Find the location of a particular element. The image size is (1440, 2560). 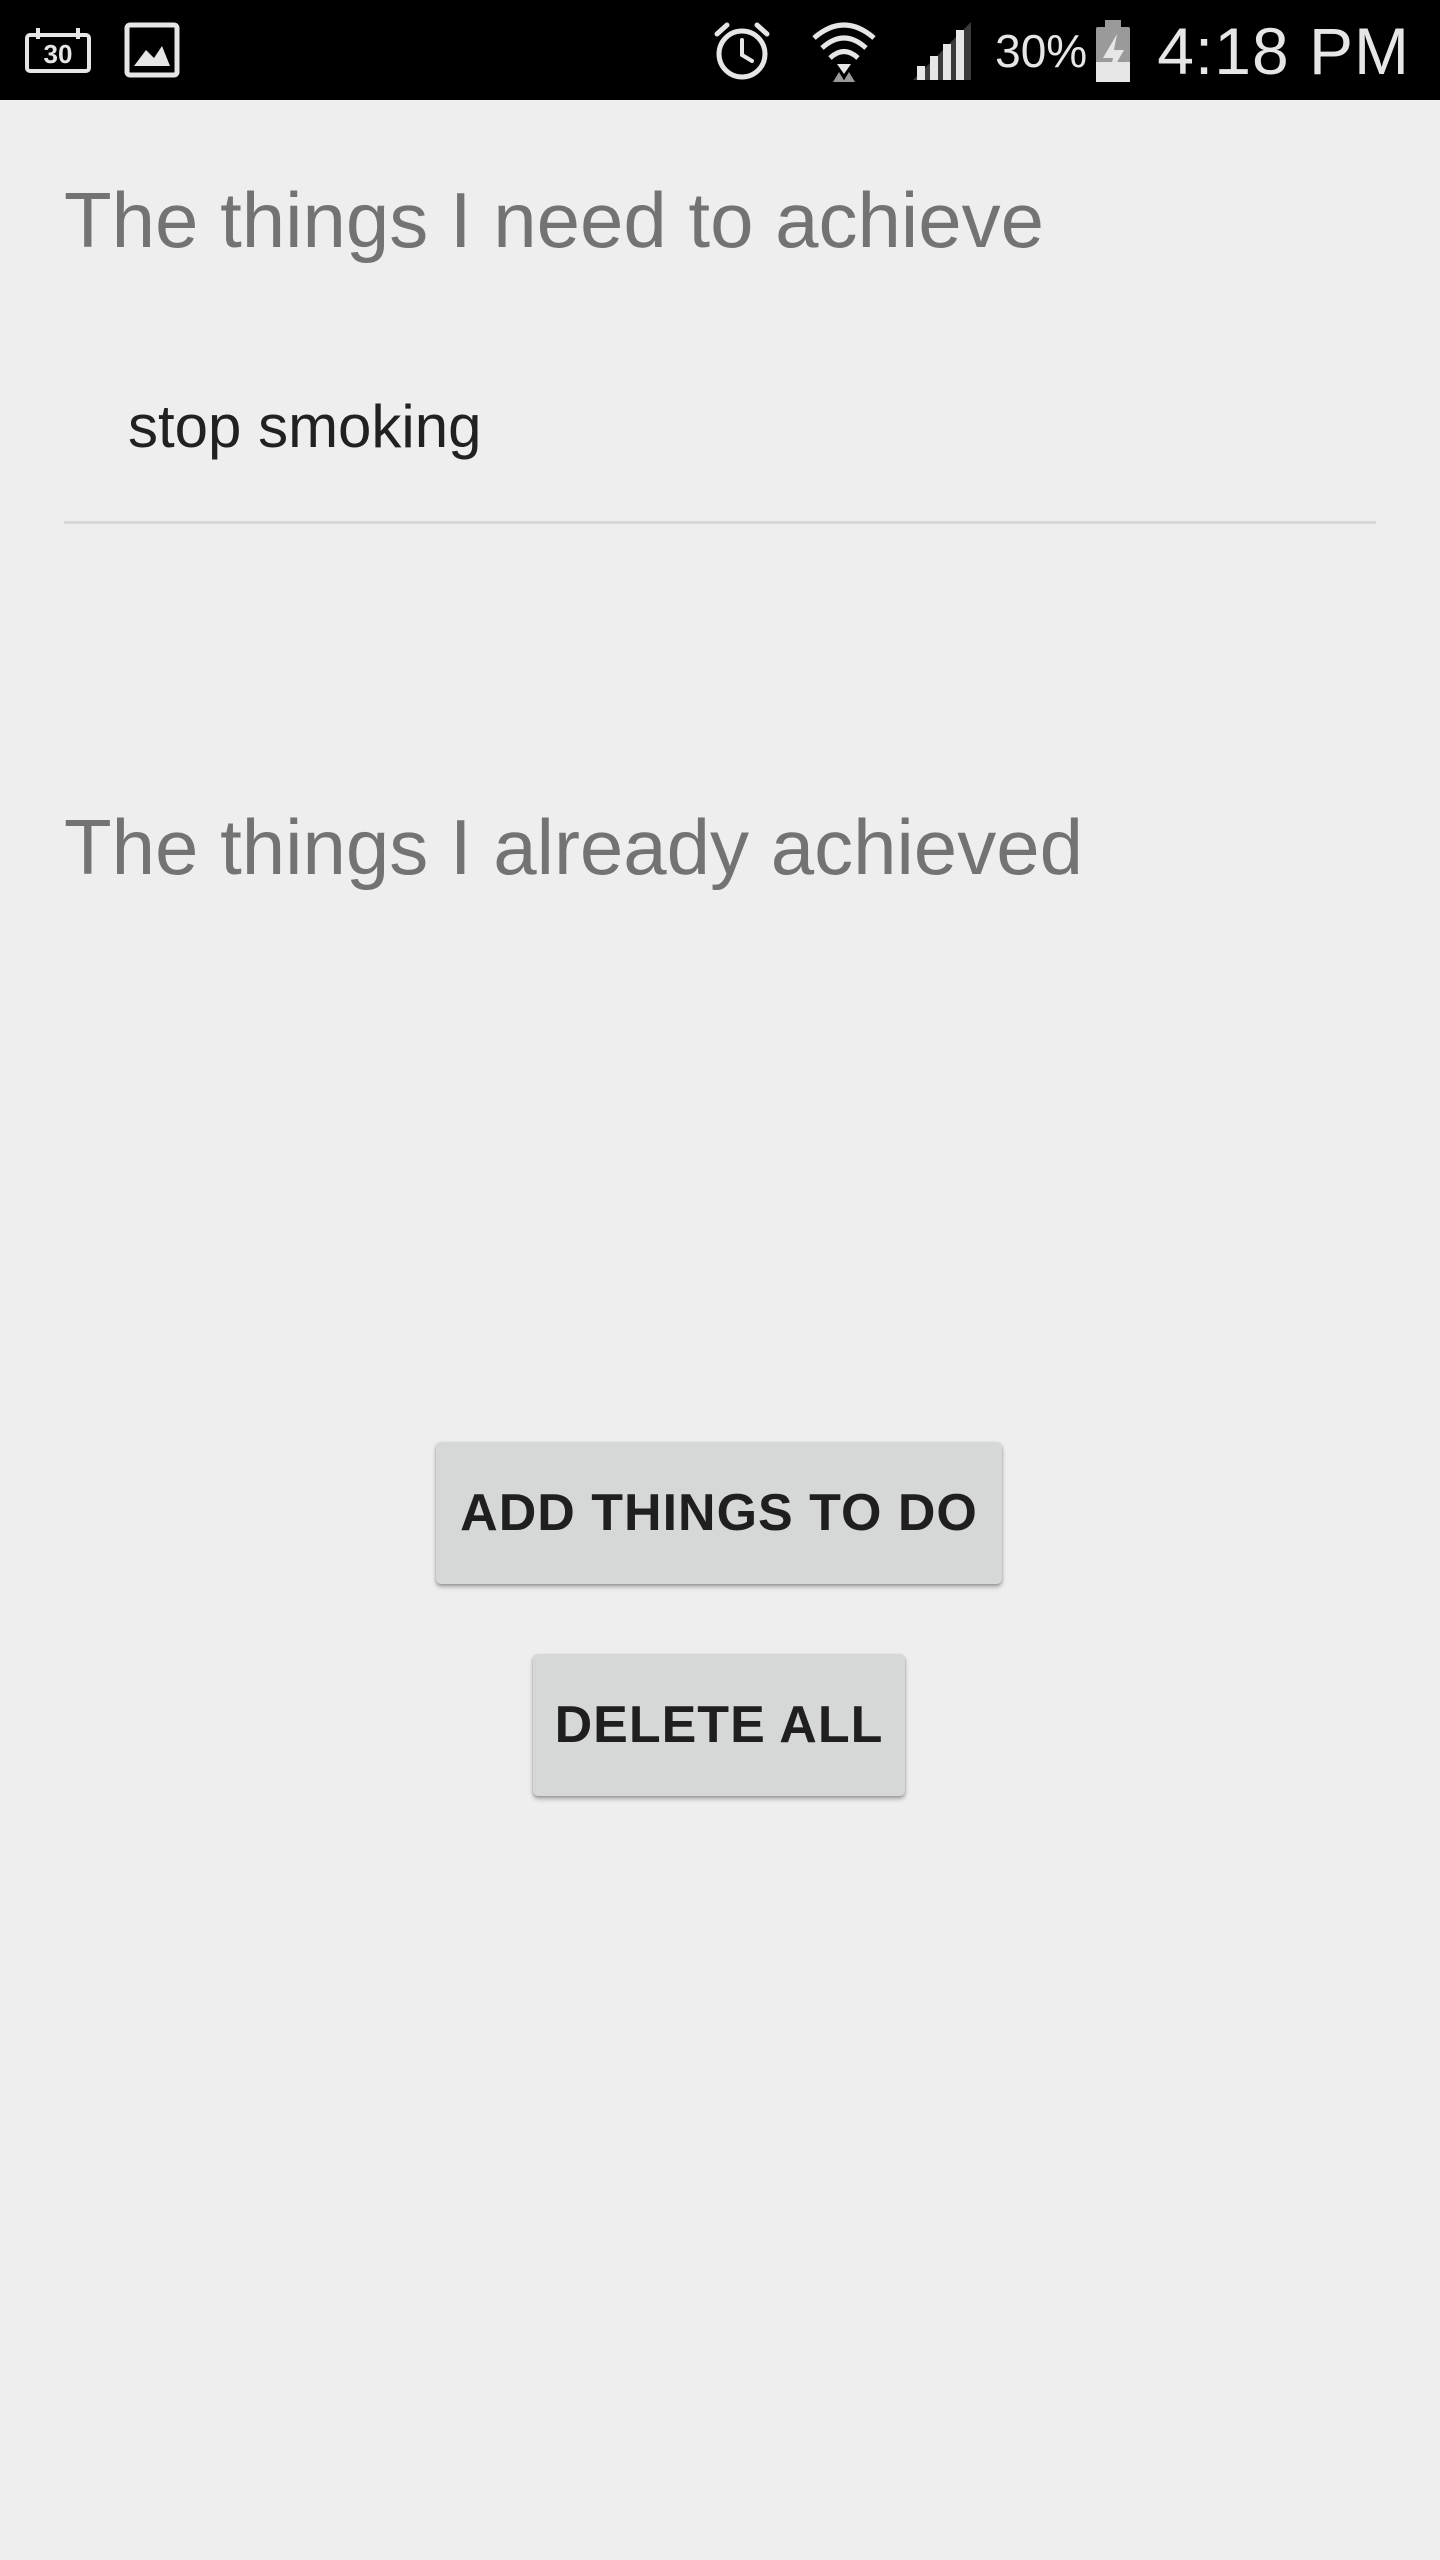

alarm-clock-icon is located at coordinates (742, 51).